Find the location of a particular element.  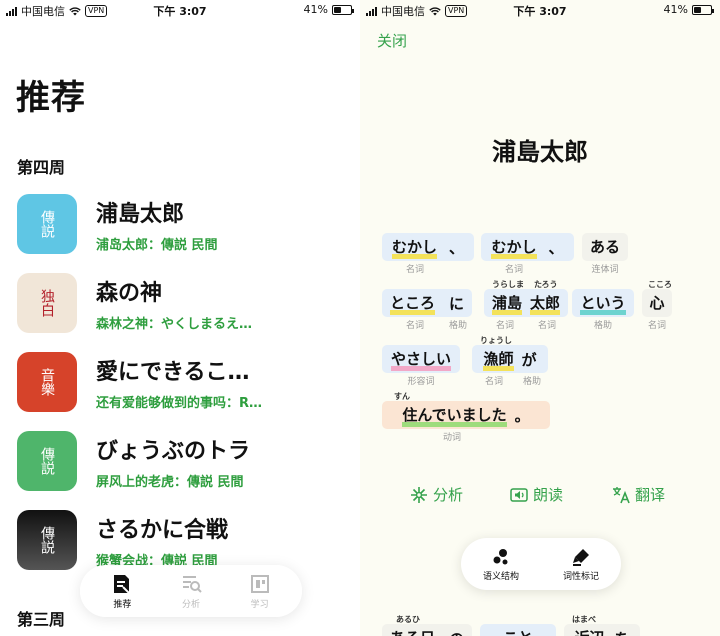

word-token: あるひ ある日の is located at coordinates (427, 625).